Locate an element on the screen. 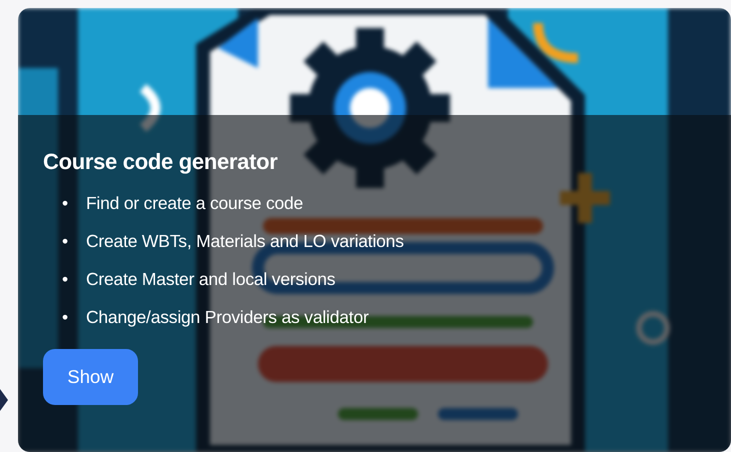 This screenshot has height=452, width=731. feature-item: Change/assign Providers as validator is located at coordinates (227, 317).